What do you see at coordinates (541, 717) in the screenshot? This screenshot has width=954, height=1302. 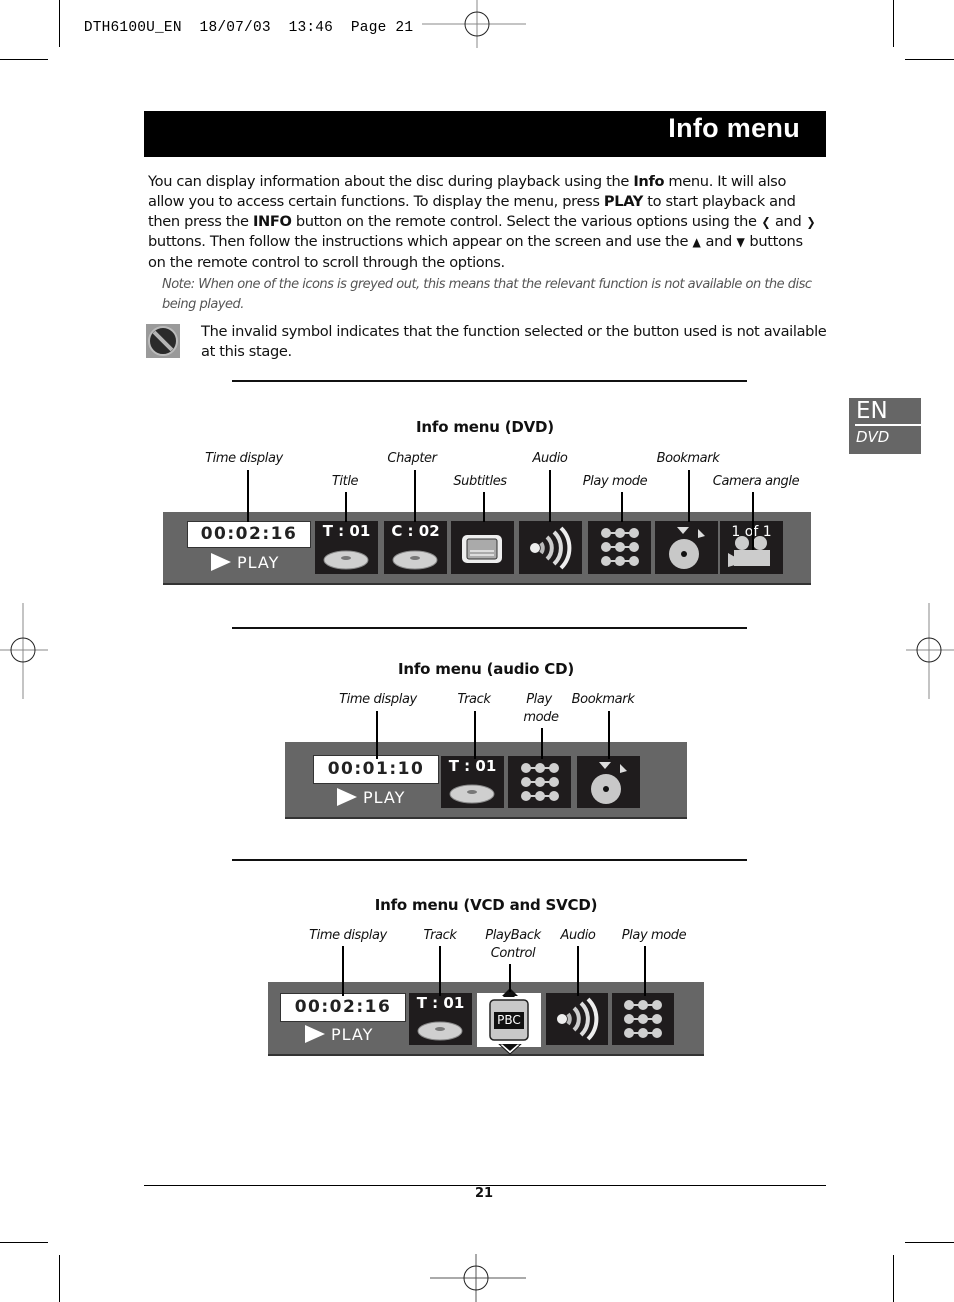 I see `label-play-mode-line2: mode` at bounding box center [541, 717].